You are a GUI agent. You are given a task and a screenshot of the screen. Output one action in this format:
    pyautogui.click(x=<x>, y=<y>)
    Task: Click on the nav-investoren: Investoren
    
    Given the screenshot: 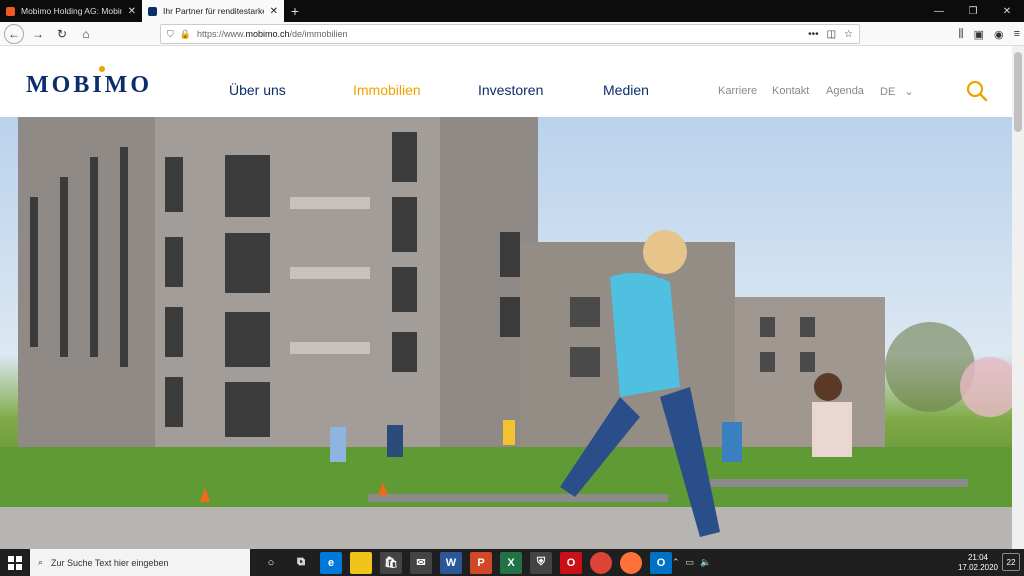 What is the action you would take?
    pyautogui.click(x=510, y=90)
    